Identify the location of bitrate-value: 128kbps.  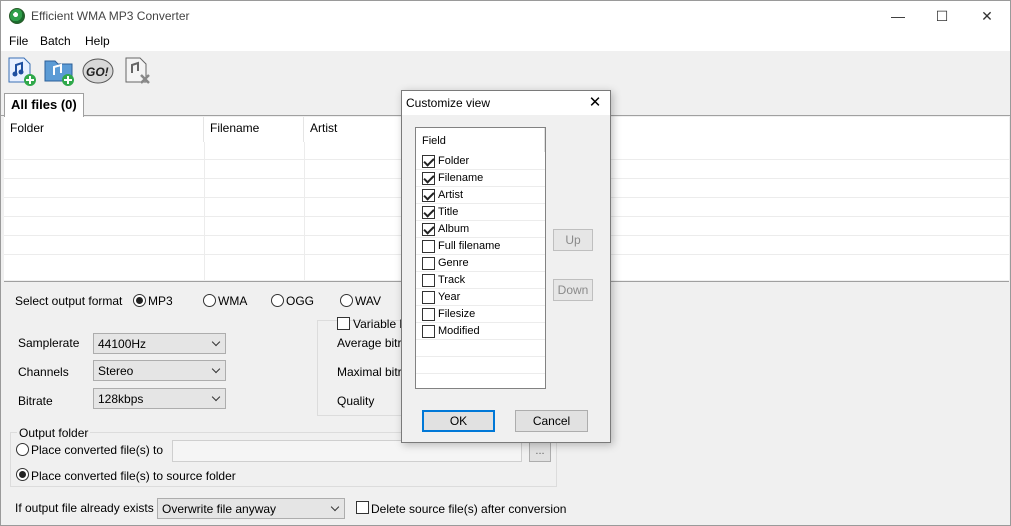
(121, 399).